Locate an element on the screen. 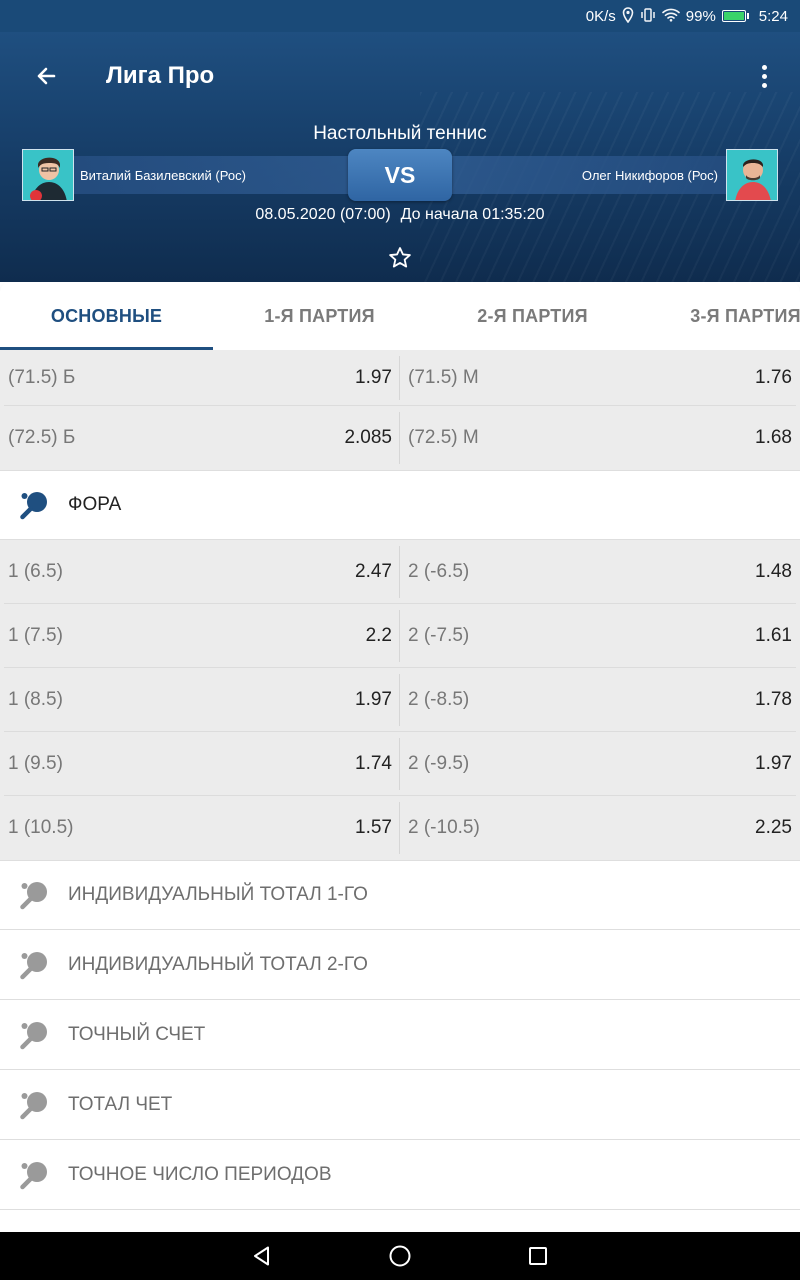 The width and height of the screenshot is (800, 1280). clock: 5:24 is located at coordinates (773, 16).